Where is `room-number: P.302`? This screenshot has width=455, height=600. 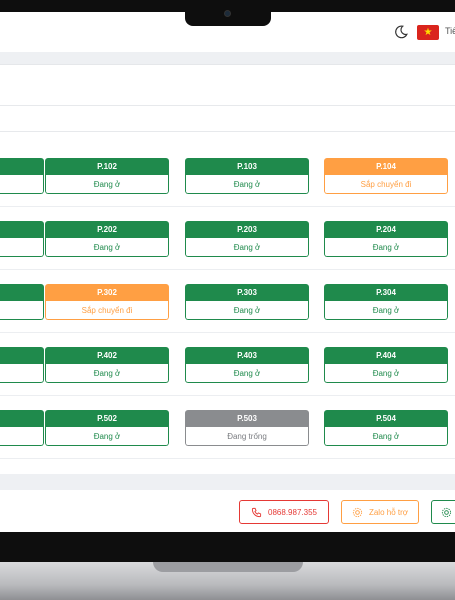 room-number: P.302 is located at coordinates (107, 292).